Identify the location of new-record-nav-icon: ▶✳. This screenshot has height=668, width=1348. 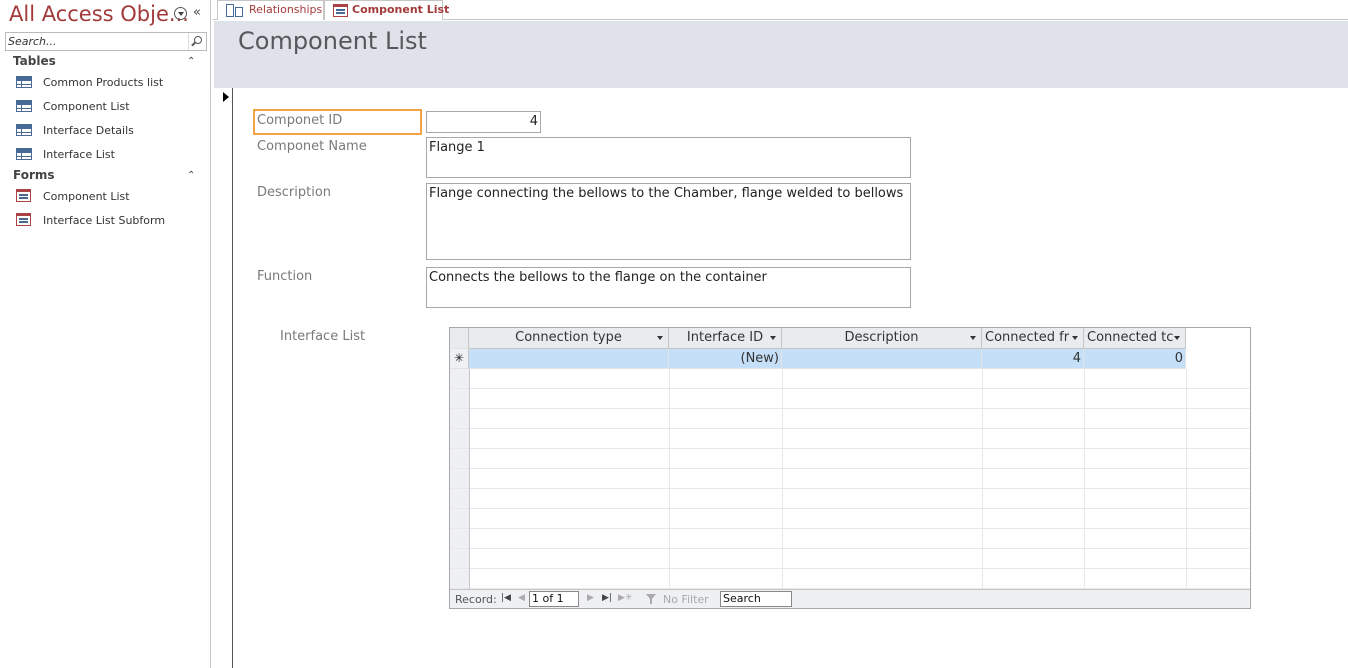
(625, 598).